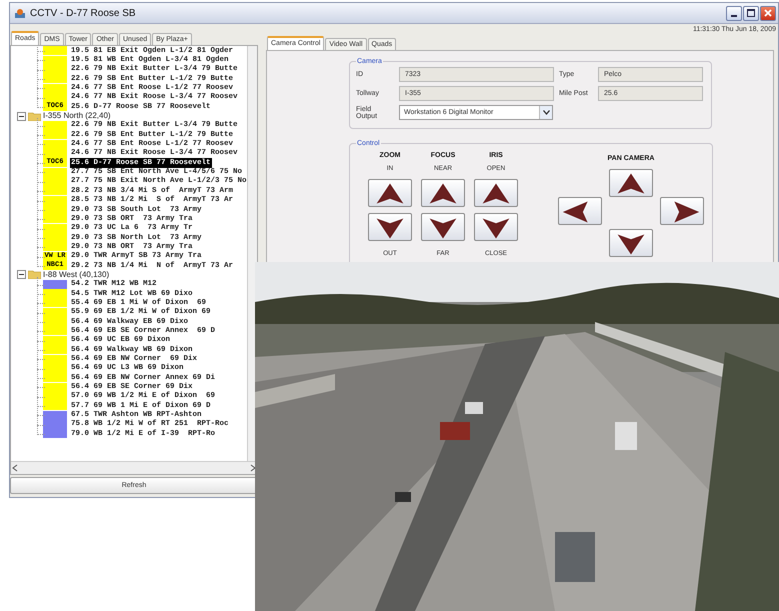  I want to click on caret-icon, so click(545, 112).